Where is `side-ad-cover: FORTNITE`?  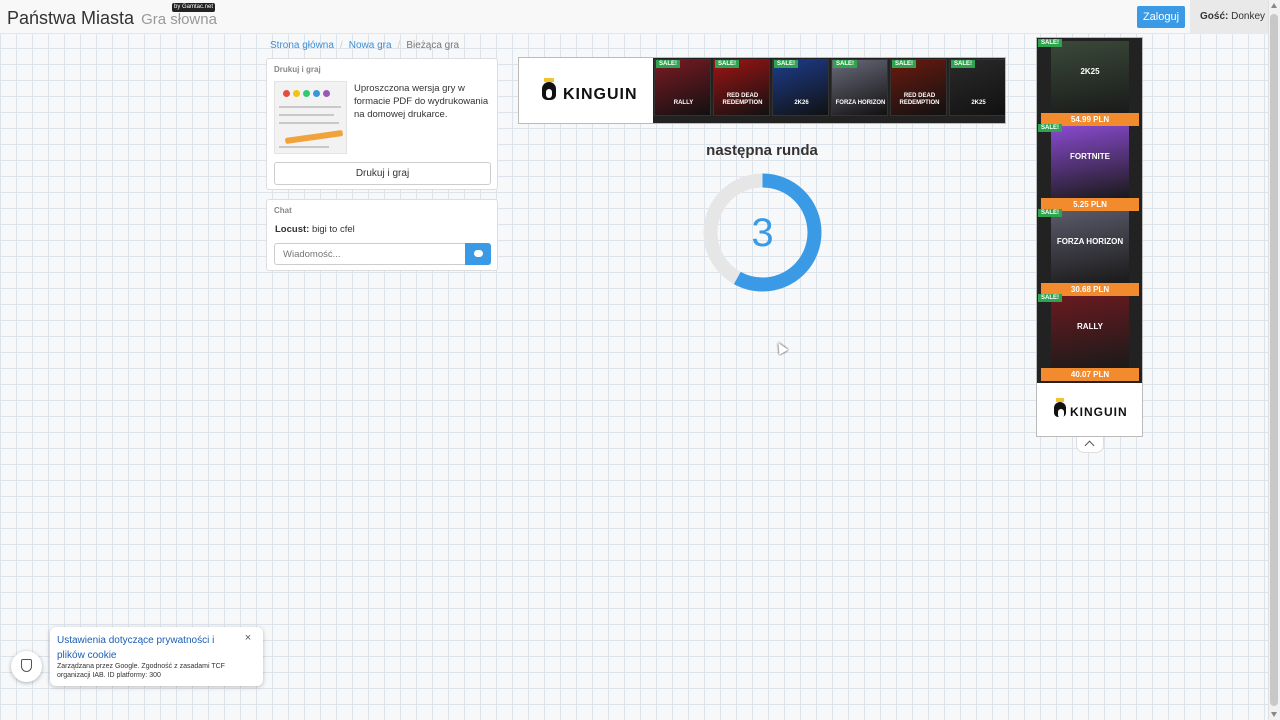
side-ad-cover: FORTNITE is located at coordinates (1090, 162).